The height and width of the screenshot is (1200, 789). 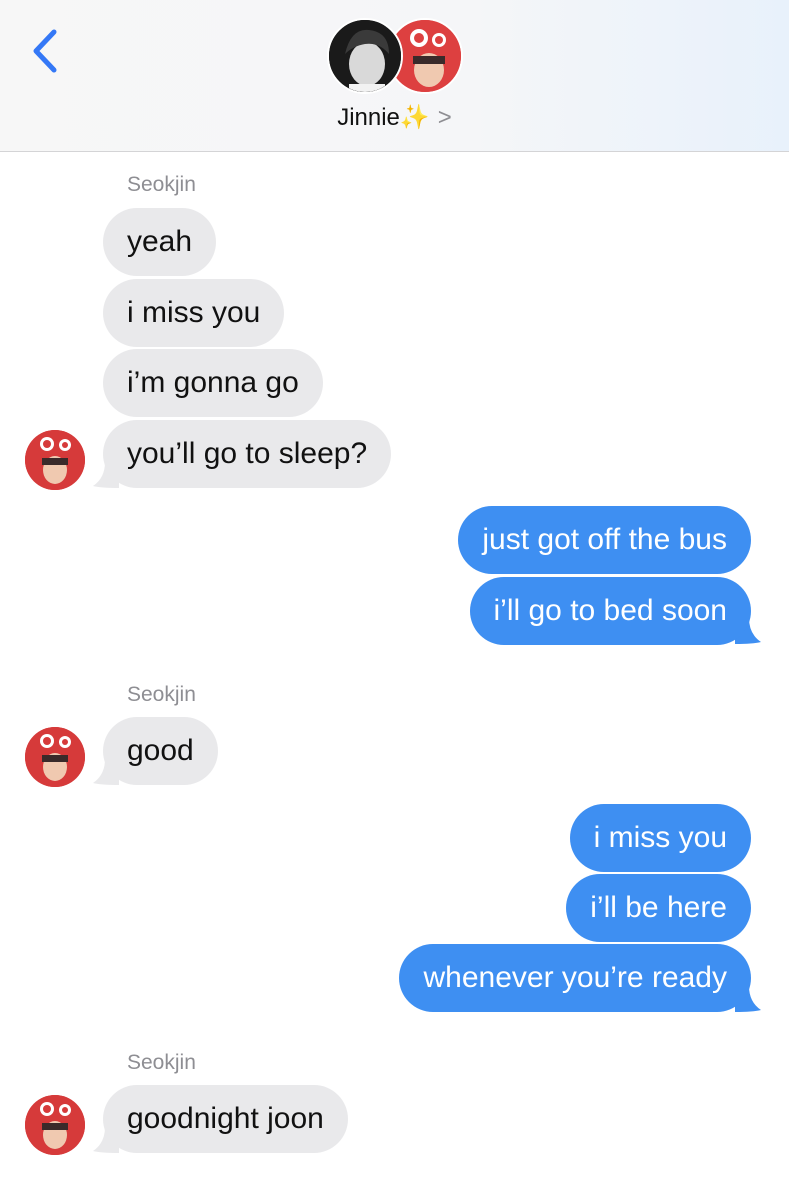 I want to click on chevron-left-icon, so click(x=45, y=51).